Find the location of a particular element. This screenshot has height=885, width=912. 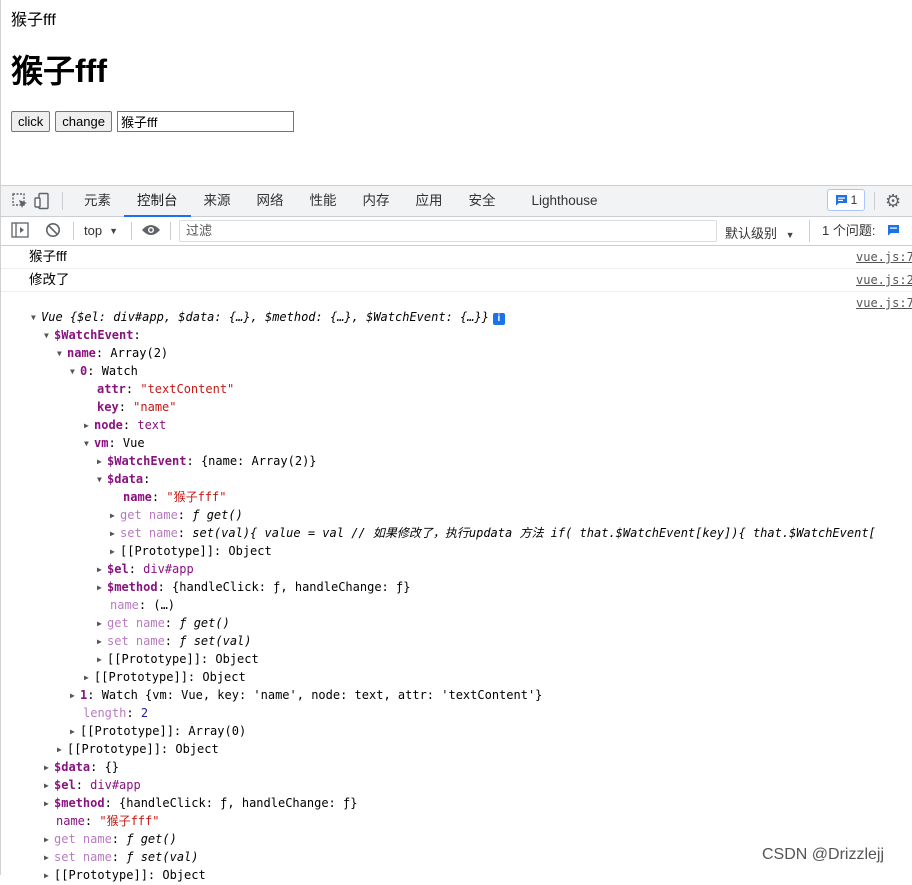

tab-application: 应用 is located at coordinates (429, 201).